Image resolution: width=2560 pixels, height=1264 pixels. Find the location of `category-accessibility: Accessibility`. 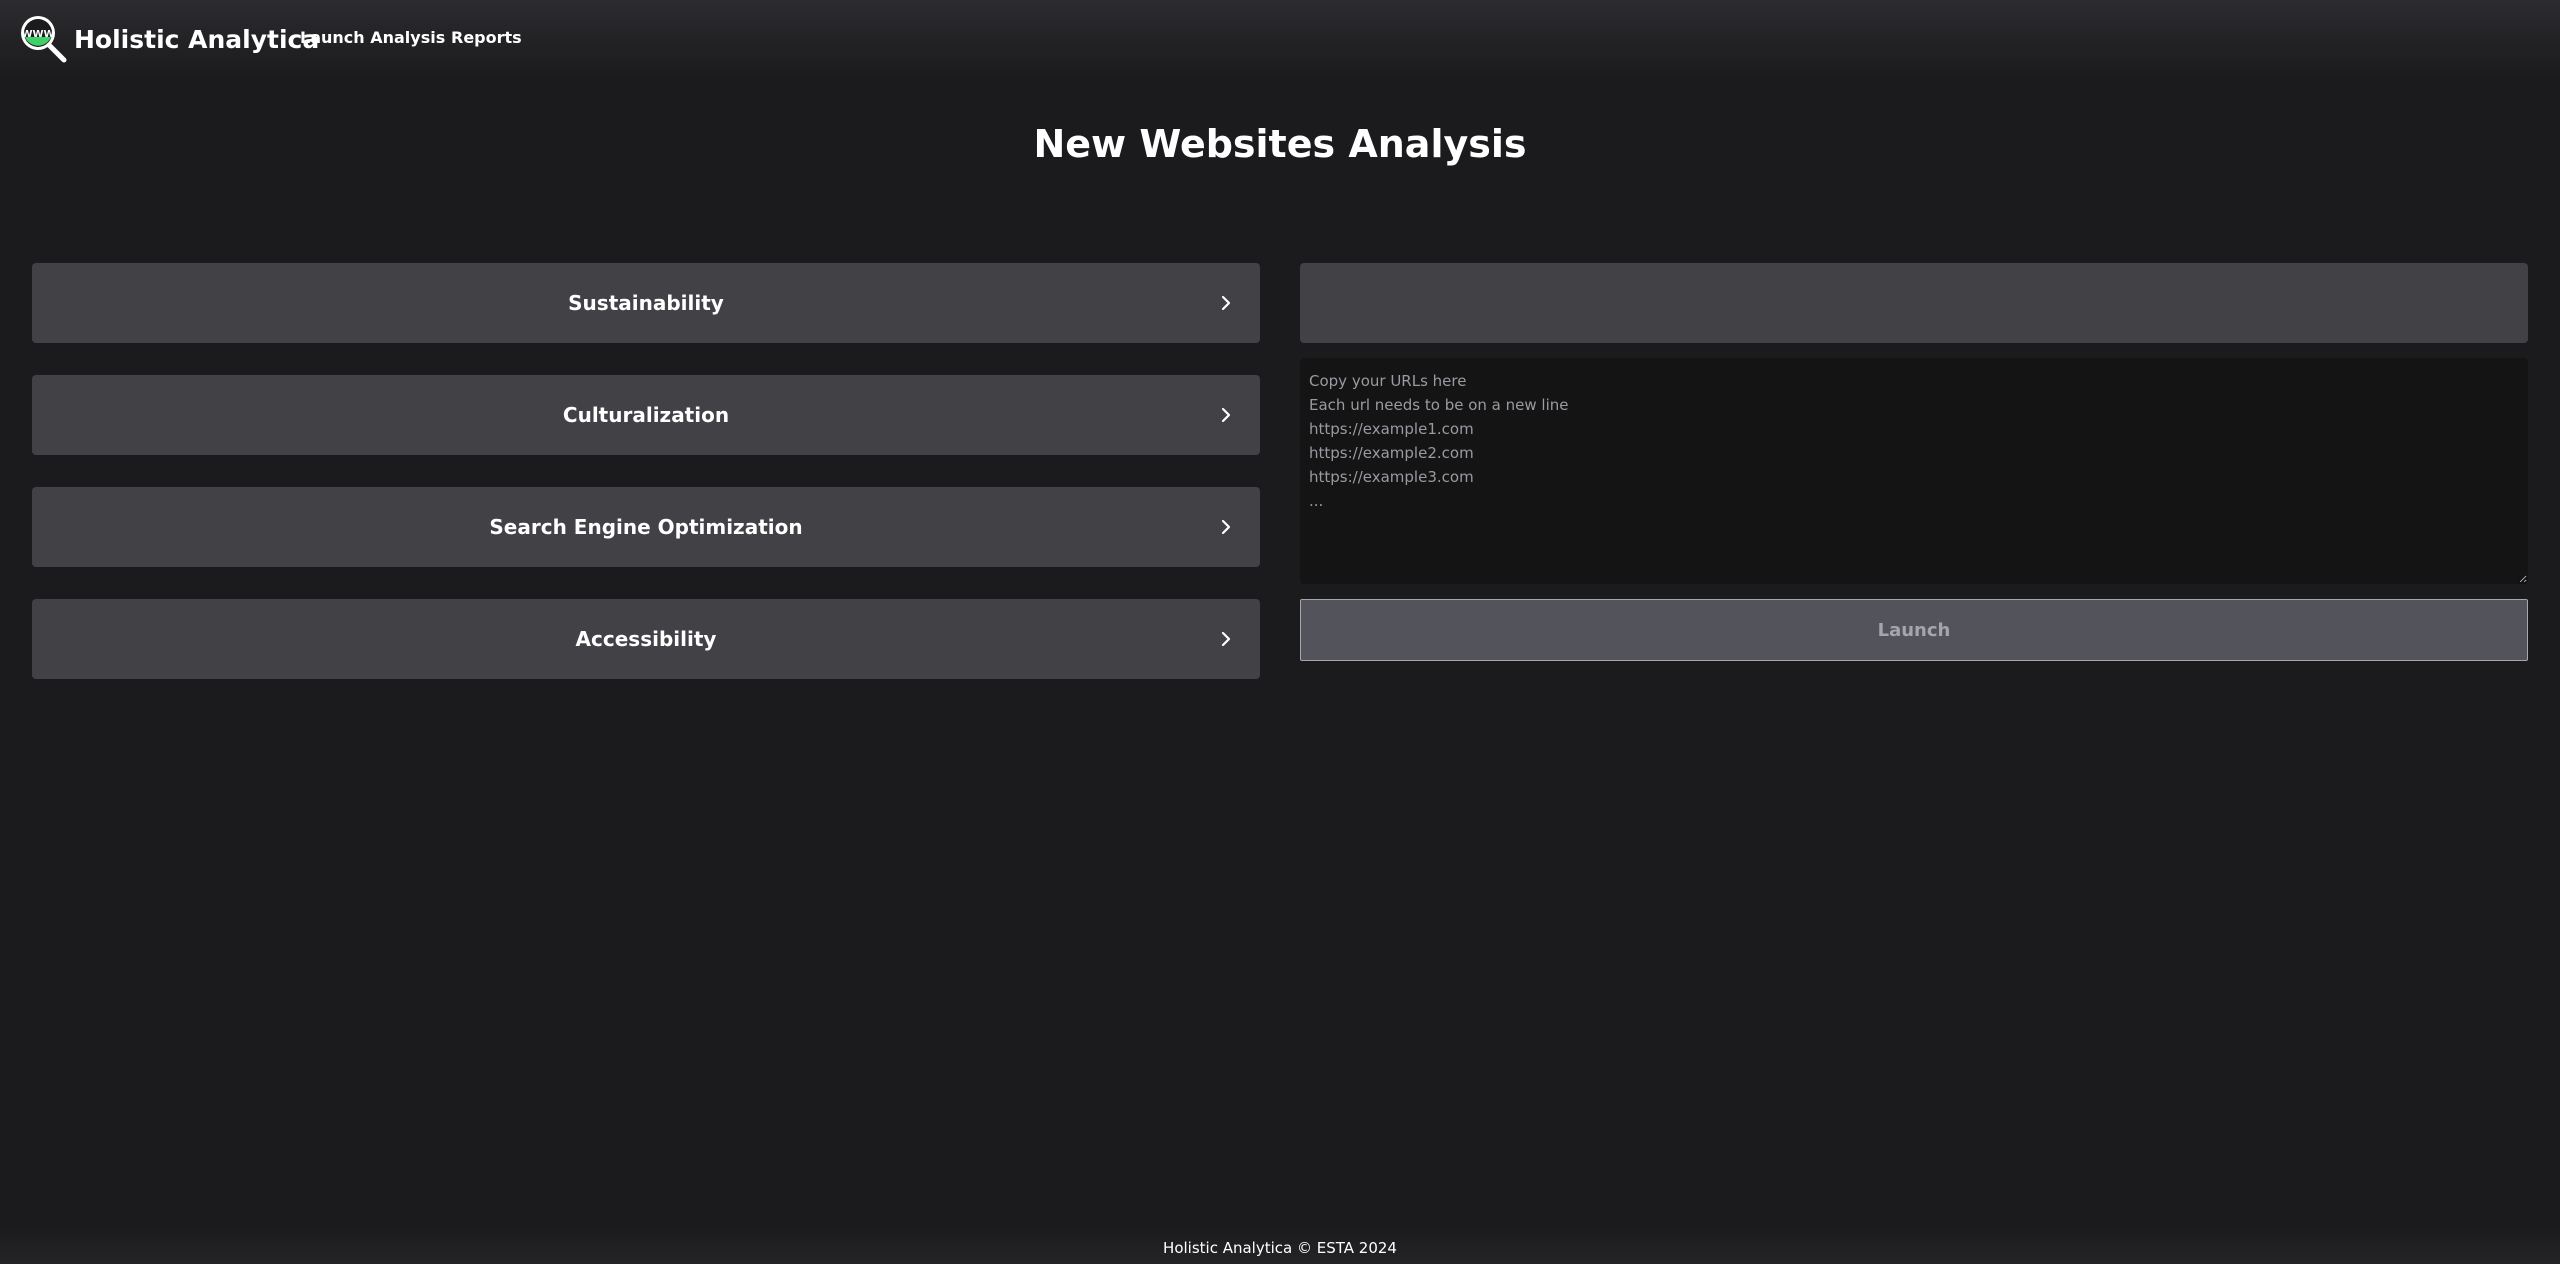

category-accessibility: Accessibility is located at coordinates (646, 639).